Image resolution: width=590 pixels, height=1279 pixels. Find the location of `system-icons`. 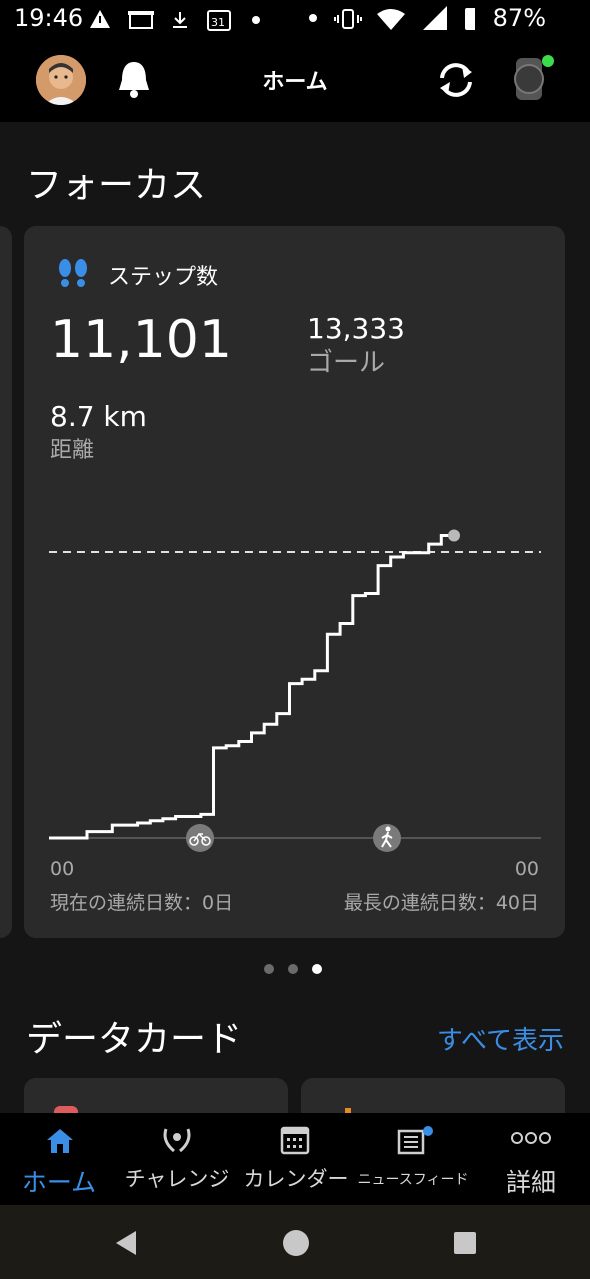

system-icons is located at coordinates (392, 18).